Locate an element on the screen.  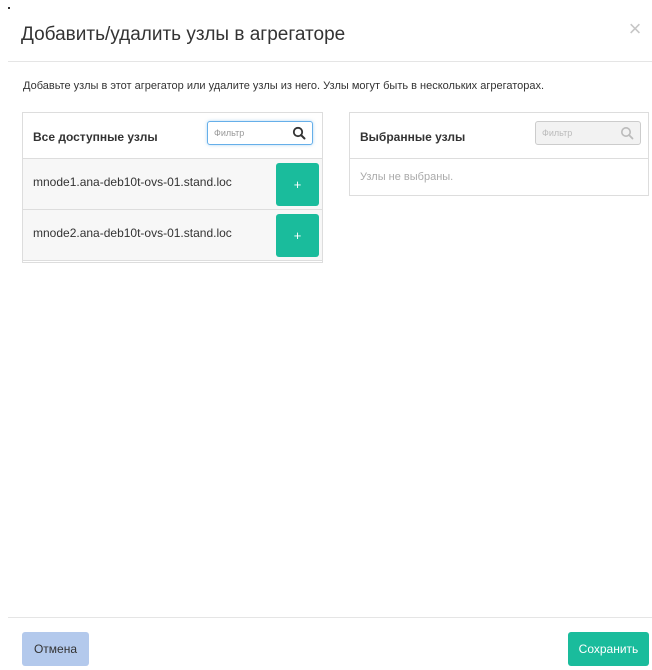
footer-divider is located at coordinates (330, 617).